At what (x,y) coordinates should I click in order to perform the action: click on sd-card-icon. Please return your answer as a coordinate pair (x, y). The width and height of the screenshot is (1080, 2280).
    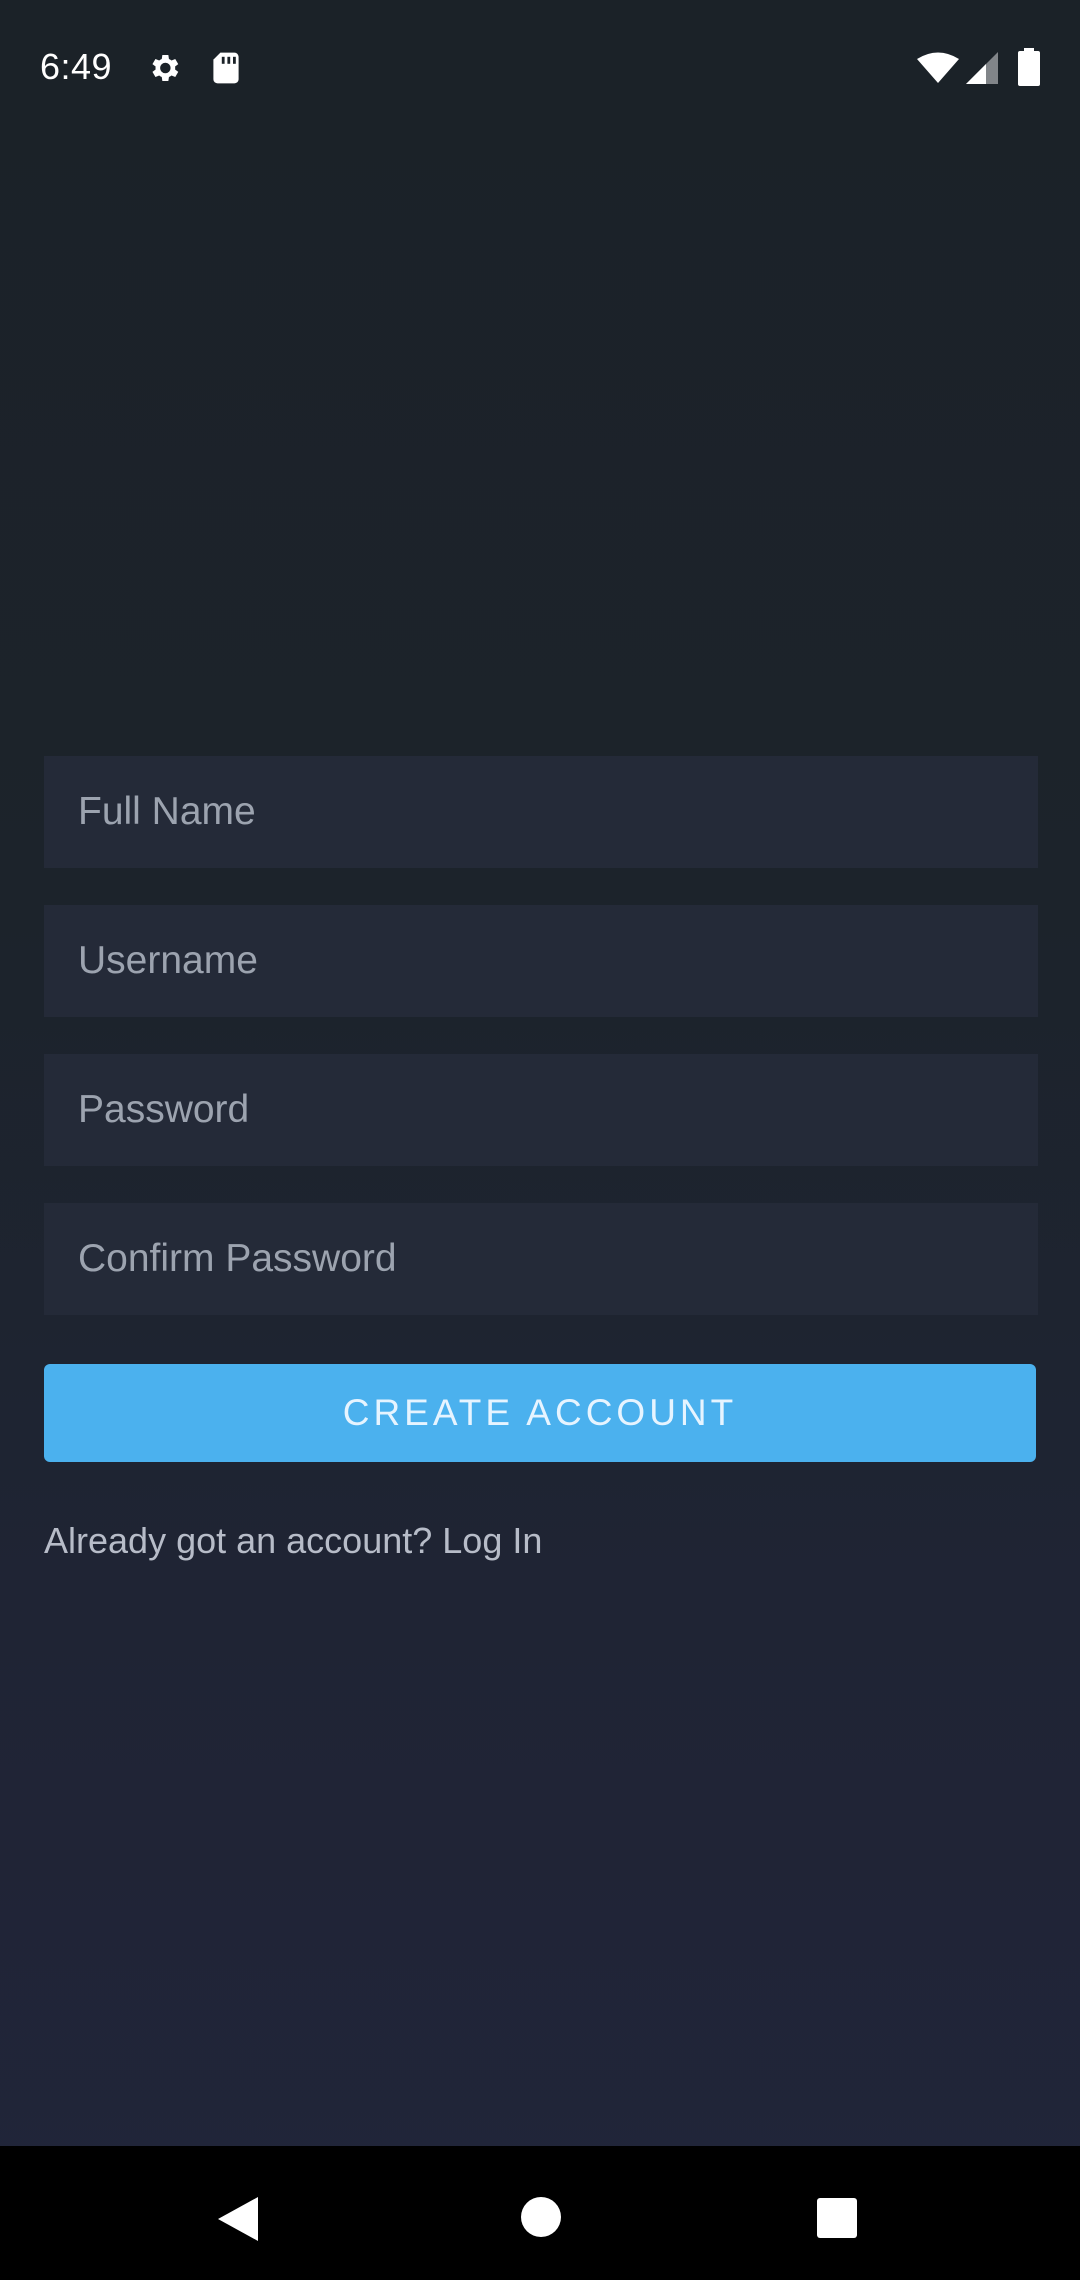
    Looking at the image, I should click on (226, 68).